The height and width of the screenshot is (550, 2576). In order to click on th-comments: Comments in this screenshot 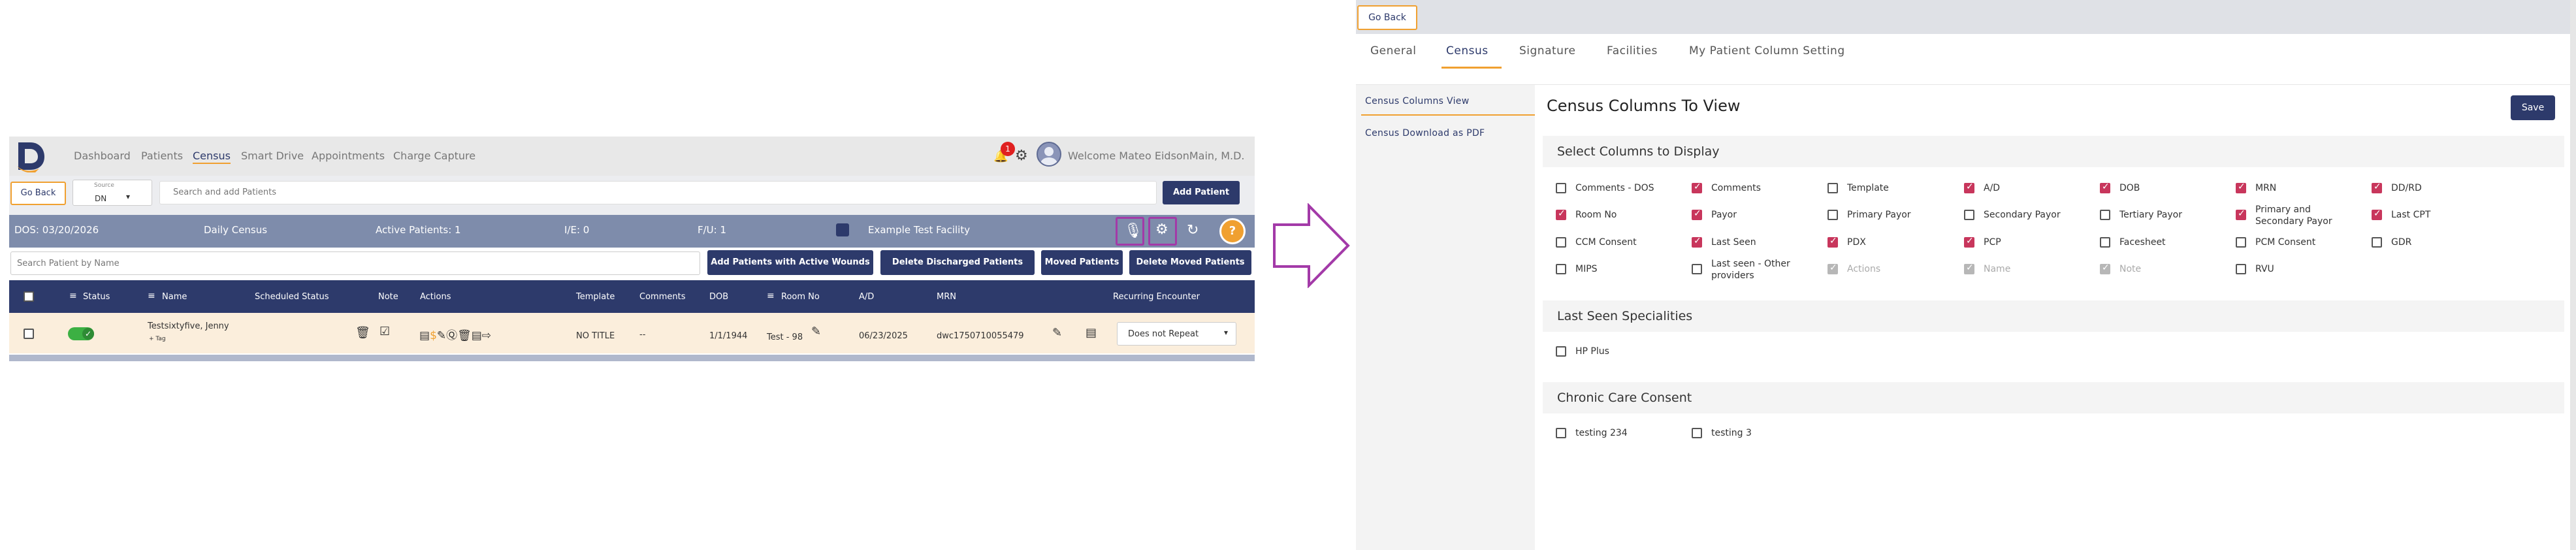, I will do `click(662, 297)`.